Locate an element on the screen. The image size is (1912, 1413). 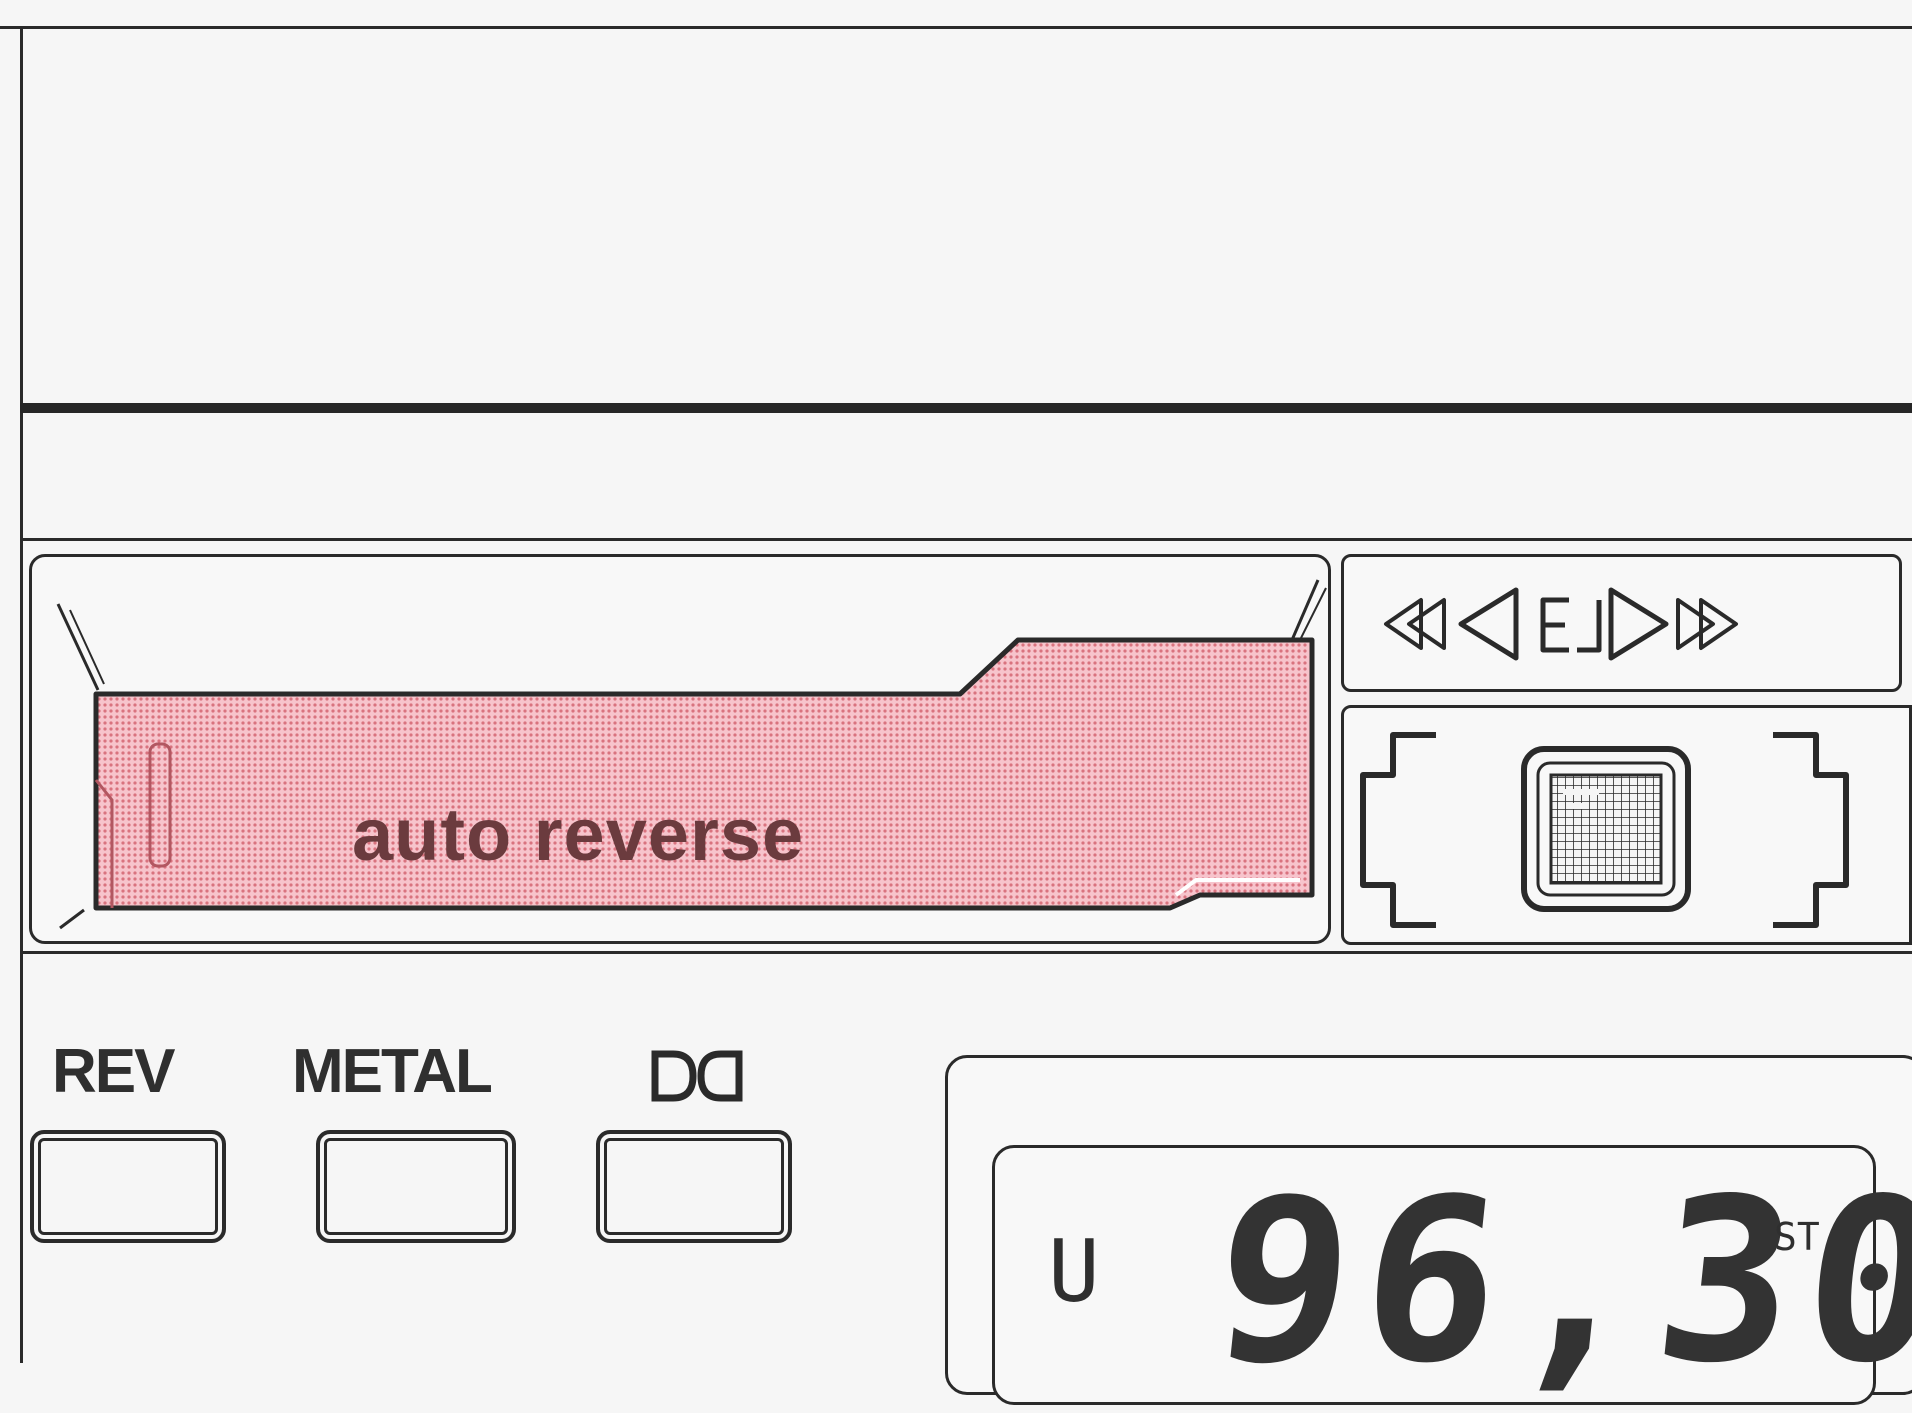
play-reverse-icon is located at coordinates (1488, 624).